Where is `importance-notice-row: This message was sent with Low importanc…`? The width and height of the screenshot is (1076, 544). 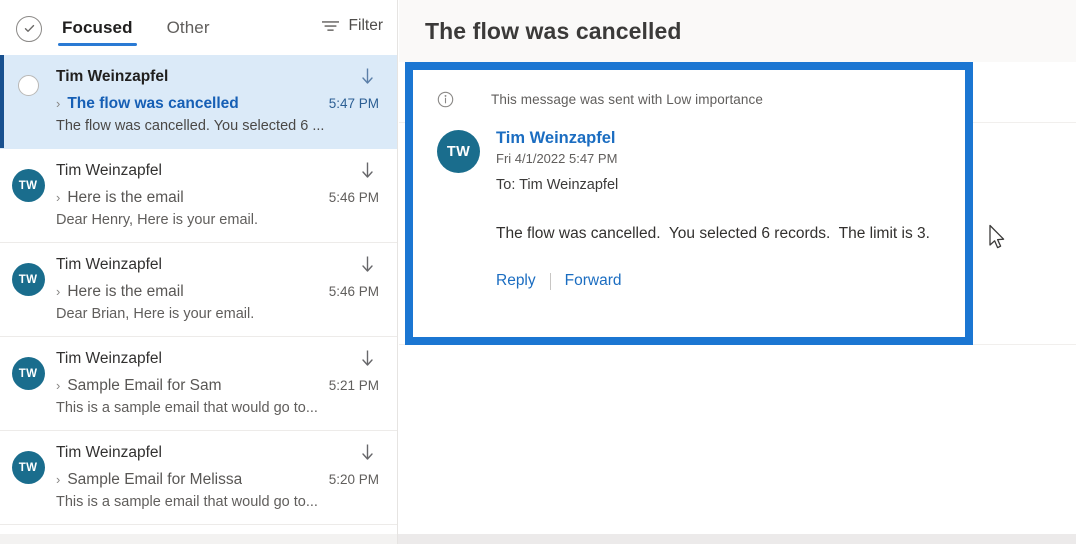 importance-notice-row: This message was sent with Low importanc… is located at coordinates (690, 99).